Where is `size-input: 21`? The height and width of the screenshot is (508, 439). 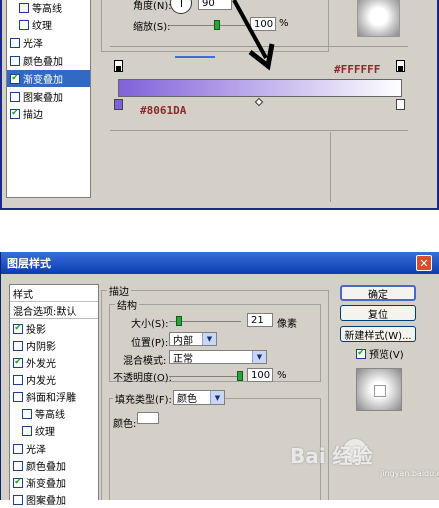 size-input: 21 is located at coordinates (260, 320).